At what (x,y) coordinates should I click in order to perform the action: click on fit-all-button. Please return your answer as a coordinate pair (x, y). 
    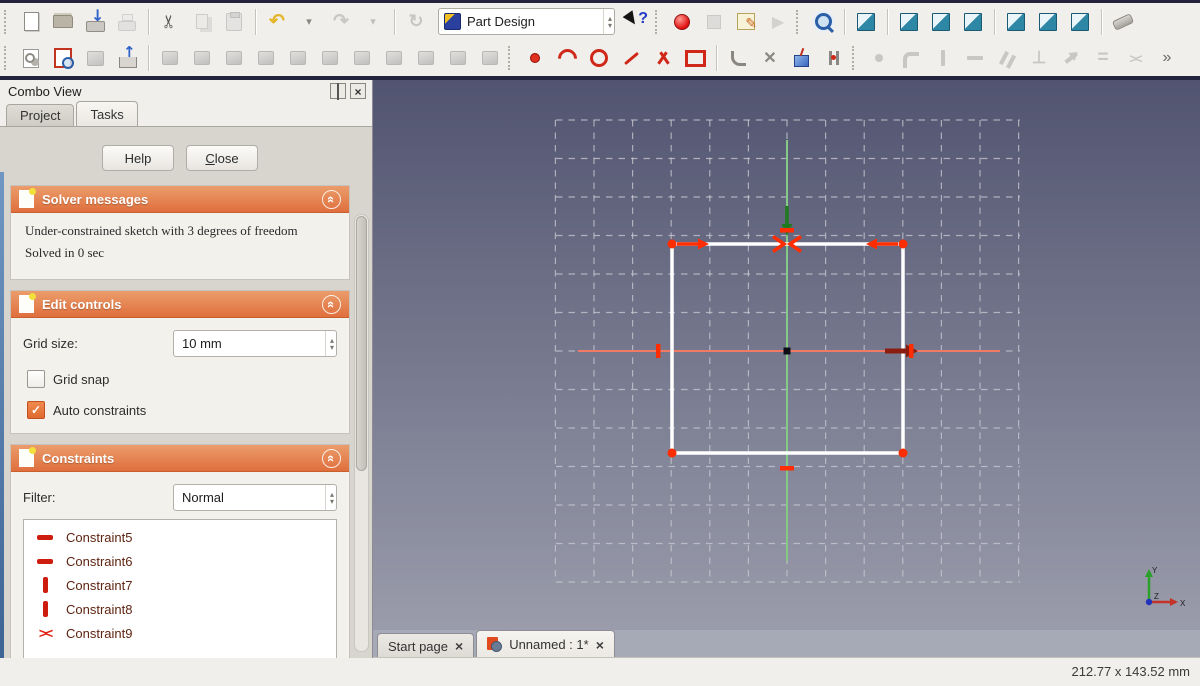
    Looking at the image, I should click on (823, 22).